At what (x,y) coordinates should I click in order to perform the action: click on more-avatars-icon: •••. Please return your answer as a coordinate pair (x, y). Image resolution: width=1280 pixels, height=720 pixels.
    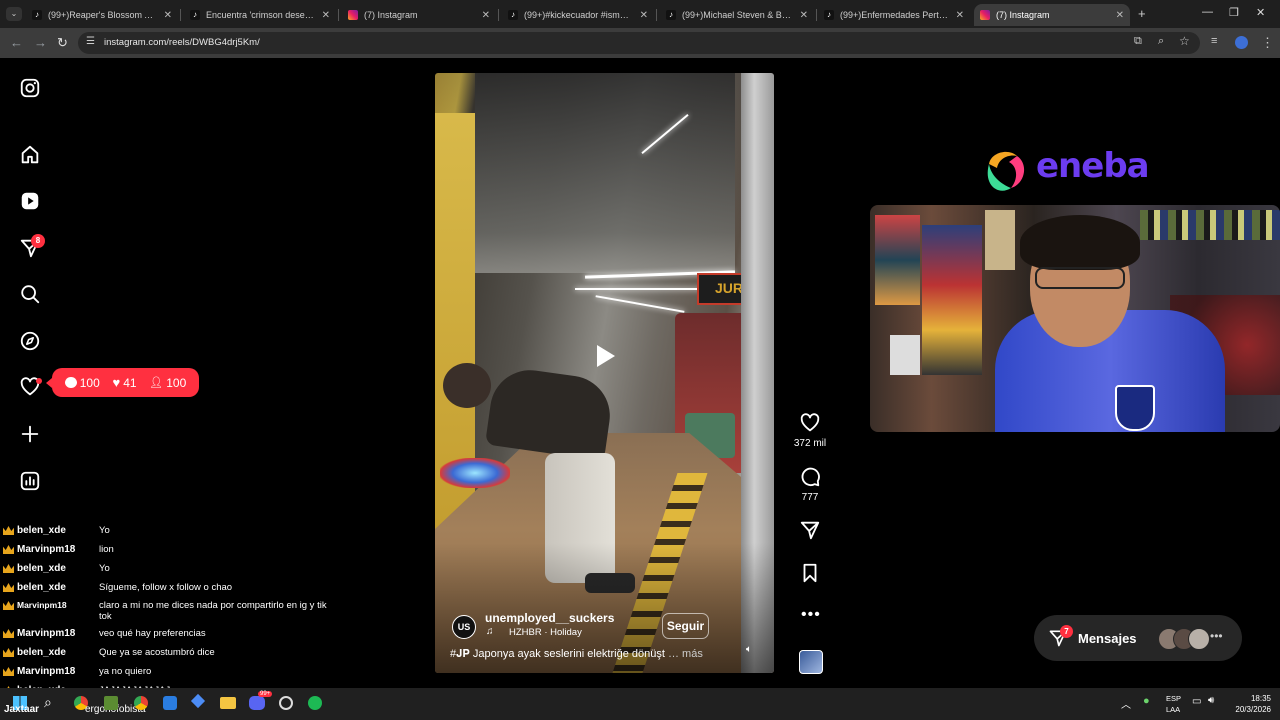
    Looking at the image, I should click on (1216, 636).